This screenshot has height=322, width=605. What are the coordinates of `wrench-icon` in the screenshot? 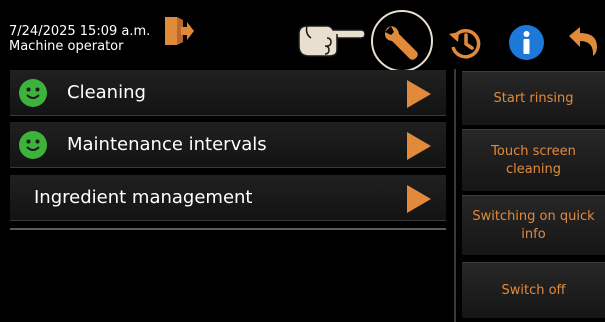 It's located at (402, 43).